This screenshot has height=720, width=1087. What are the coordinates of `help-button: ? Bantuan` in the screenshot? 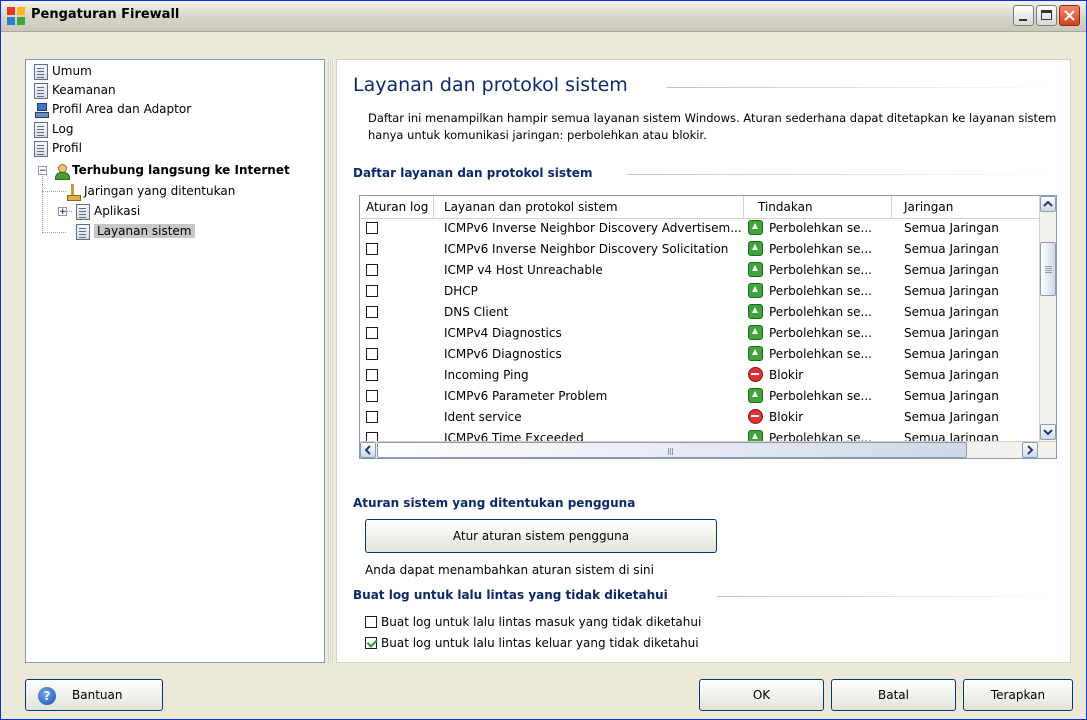 It's located at (94, 695).